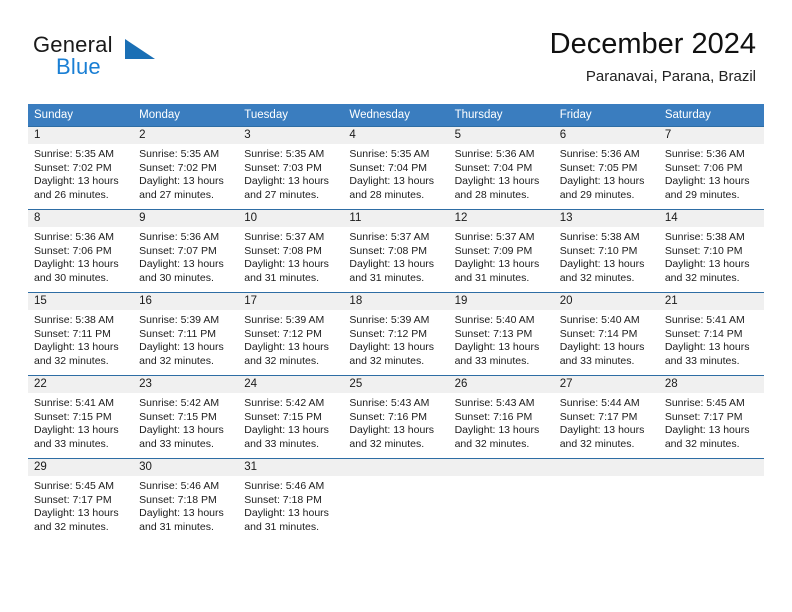 This screenshot has height=612, width=792. I want to click on day-number: 23, so click(186, 384).